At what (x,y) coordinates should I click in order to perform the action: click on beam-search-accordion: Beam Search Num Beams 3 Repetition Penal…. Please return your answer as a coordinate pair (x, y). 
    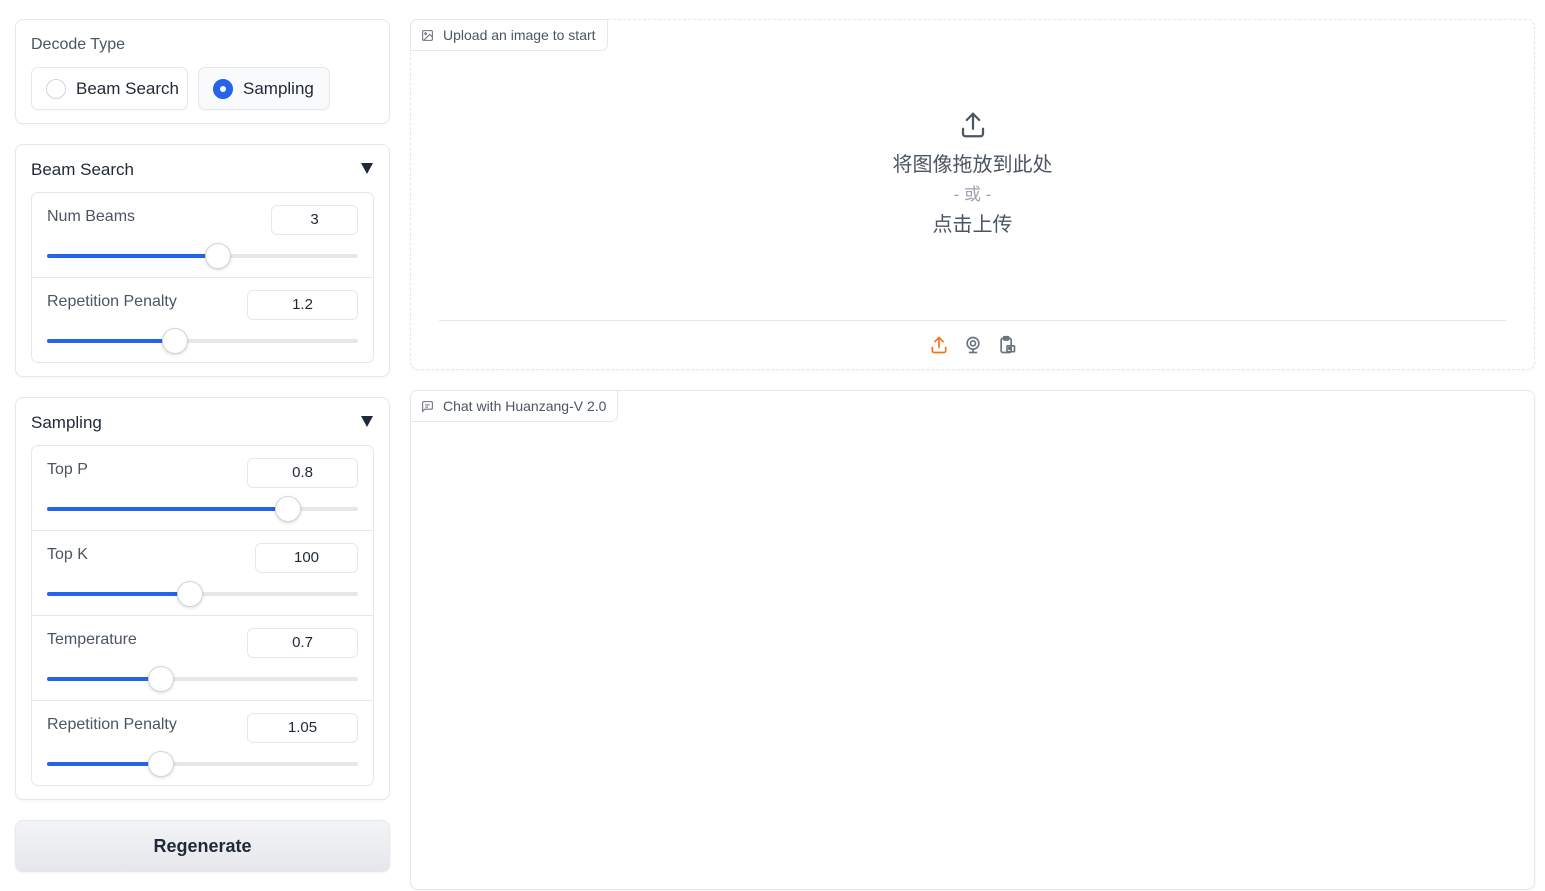
    Looking at the image, I should click on (202, 260).